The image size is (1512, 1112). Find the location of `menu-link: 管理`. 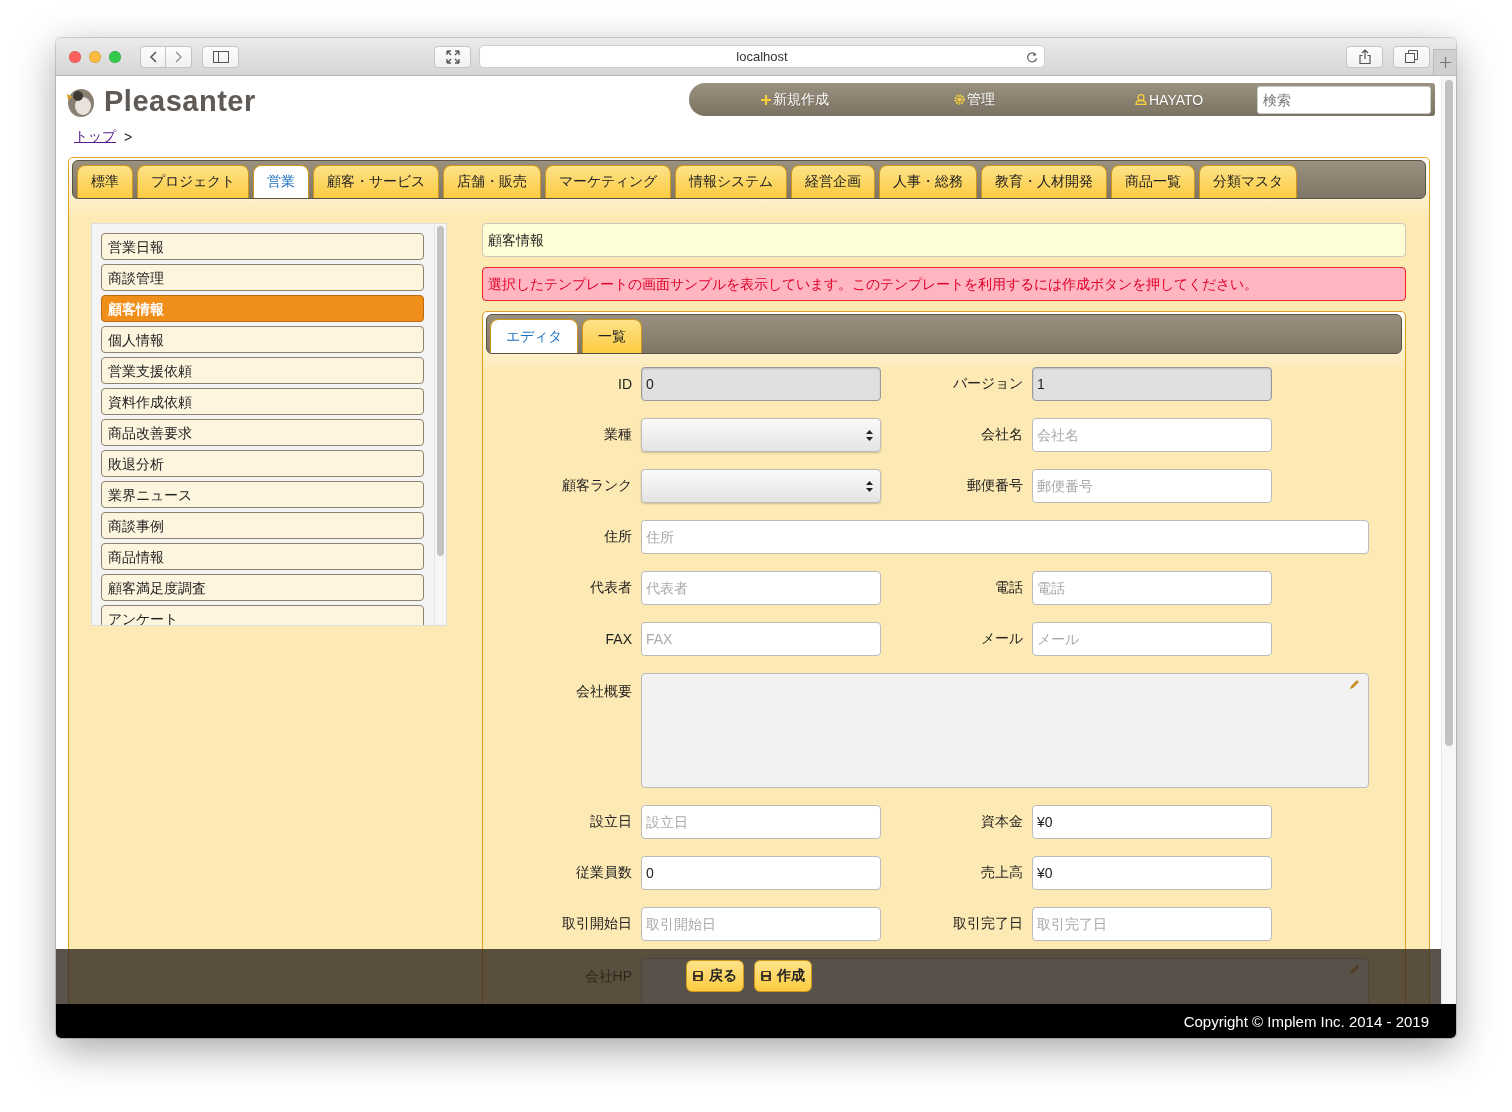

menu-link: 管理 is located at coordinates (974, 99).